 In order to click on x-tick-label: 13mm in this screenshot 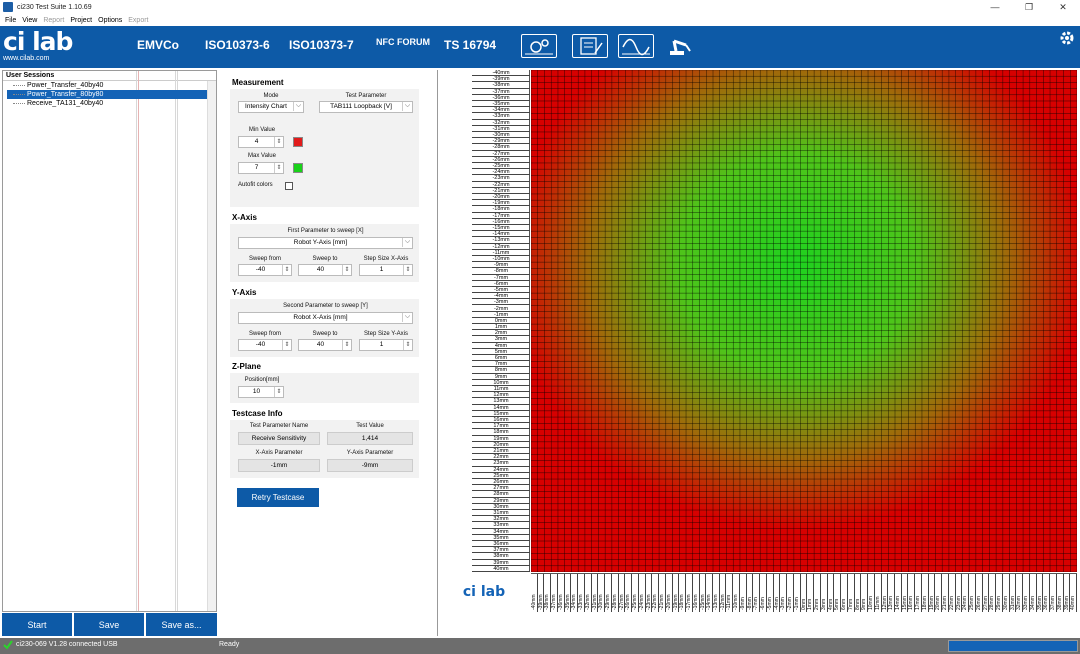, I will do `click(891, 593)`.